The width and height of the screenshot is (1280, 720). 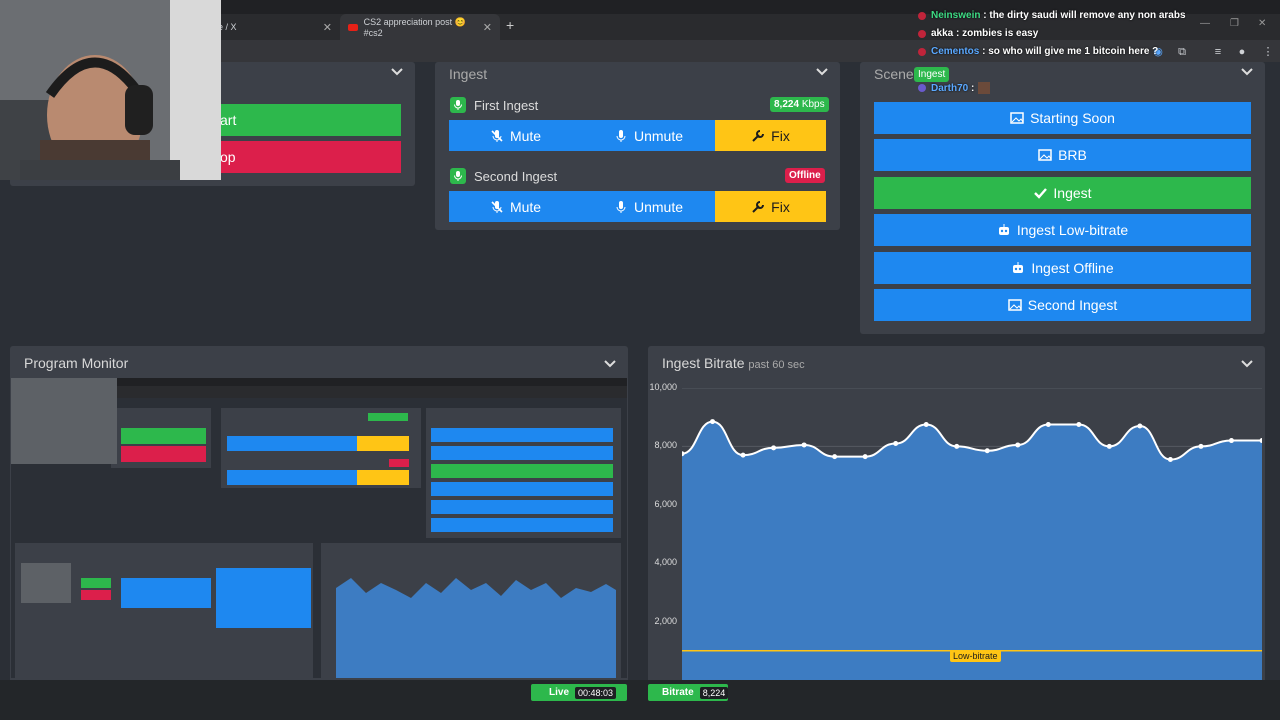 I want to click on wrench-icon, so click(x=758, y=136).